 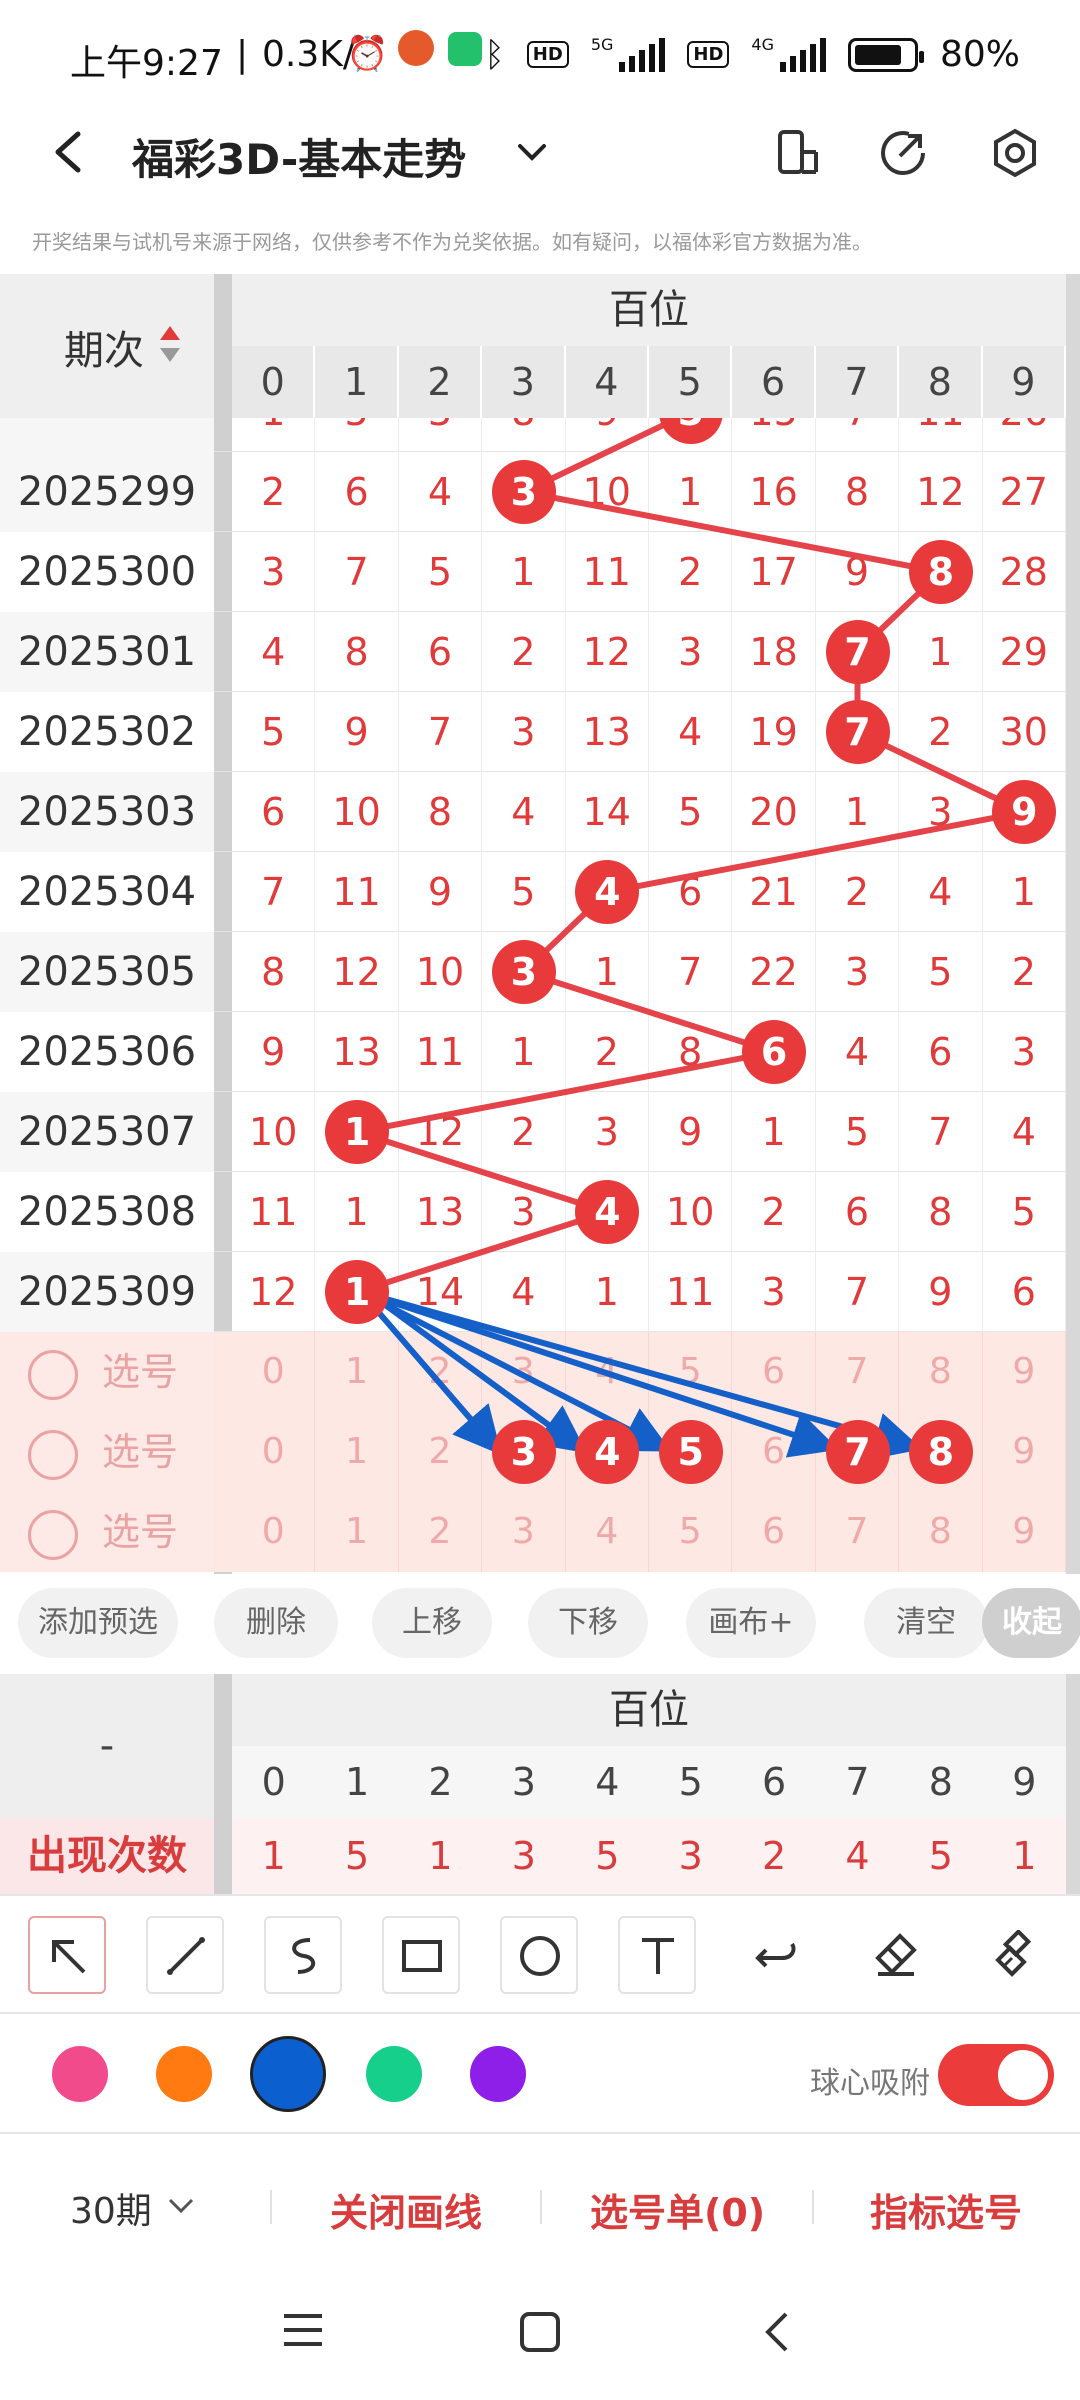 What do you see at coordinates (857, 1782) in the screenshot?
I see `stats-column-7: 7` at bounding box center [857, 1782].